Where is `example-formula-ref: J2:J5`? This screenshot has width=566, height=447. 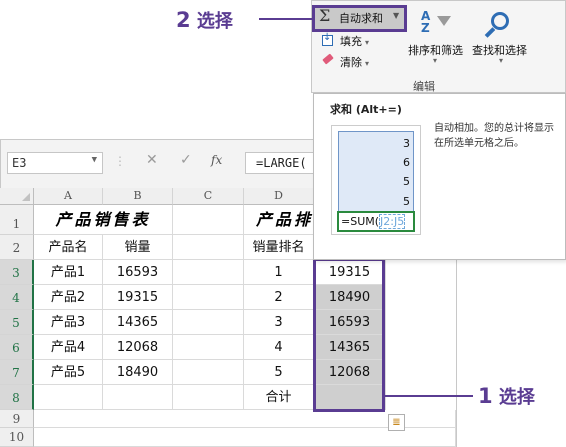 example-formula-ref: J2:J5 is located at coordinates (392, 221).